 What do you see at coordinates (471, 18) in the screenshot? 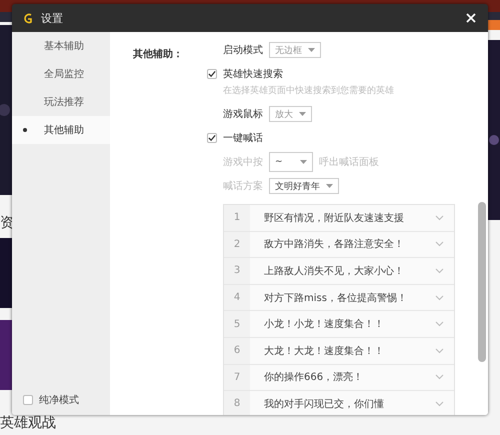
I see `close-icon` at bounding box center [471, 18].